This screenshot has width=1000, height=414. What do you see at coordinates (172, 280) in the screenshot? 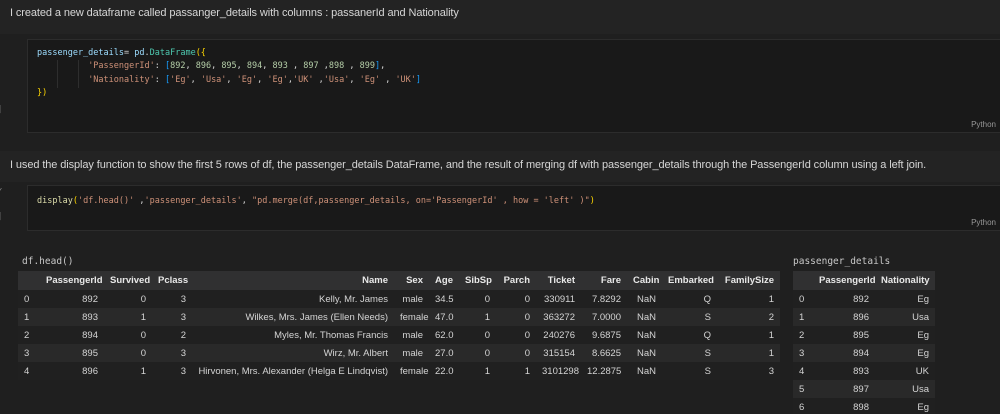
I see `table-header-cell: Pclass` at bounding box center [172, 280].